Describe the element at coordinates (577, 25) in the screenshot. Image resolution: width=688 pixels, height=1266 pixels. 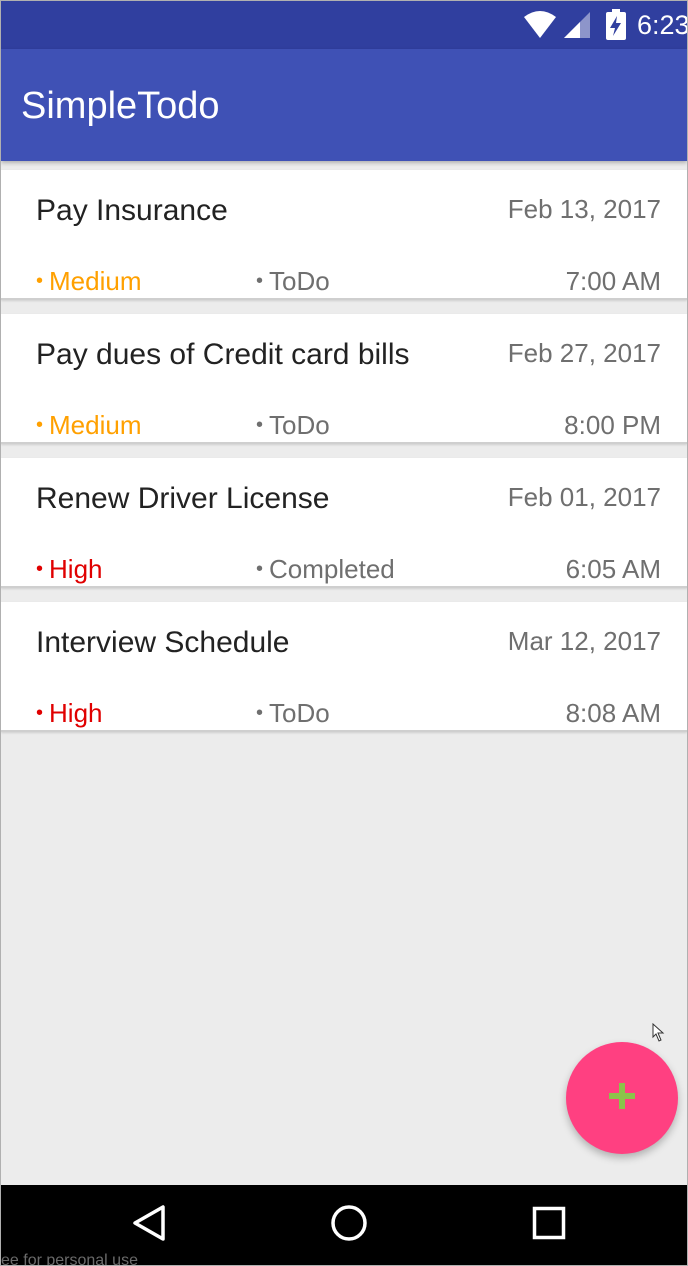
I see `cellular-signal-icon` at that location.